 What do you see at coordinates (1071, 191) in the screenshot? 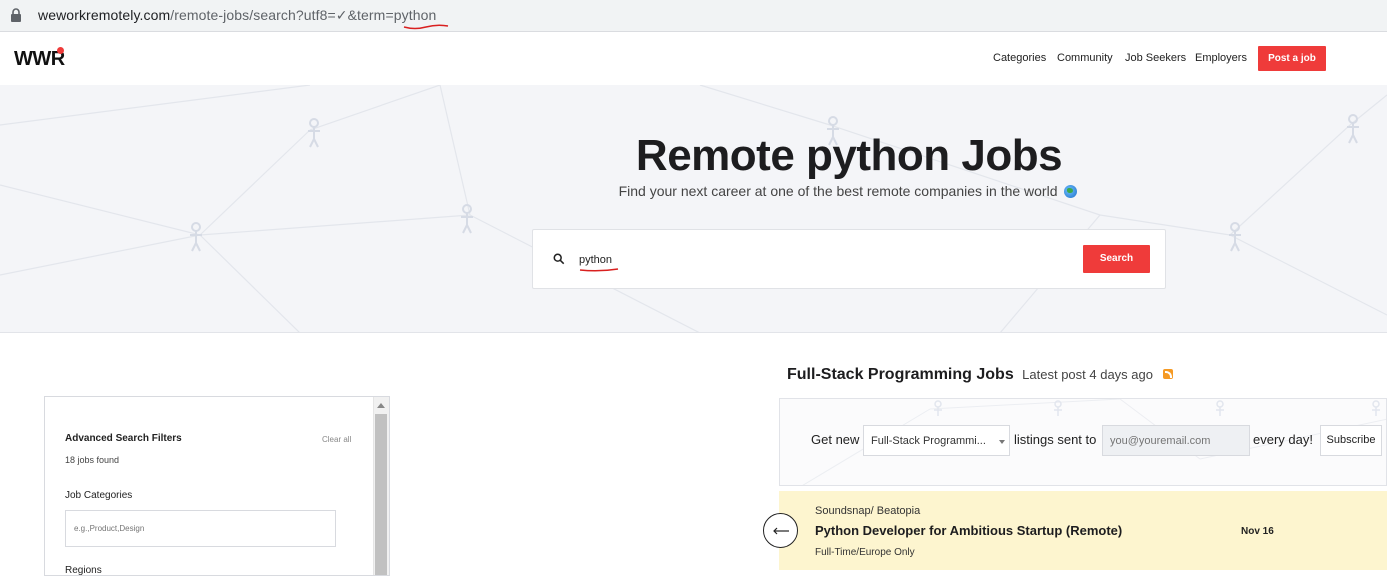
I see `globe-icon` at bounding box center [1071, 191].